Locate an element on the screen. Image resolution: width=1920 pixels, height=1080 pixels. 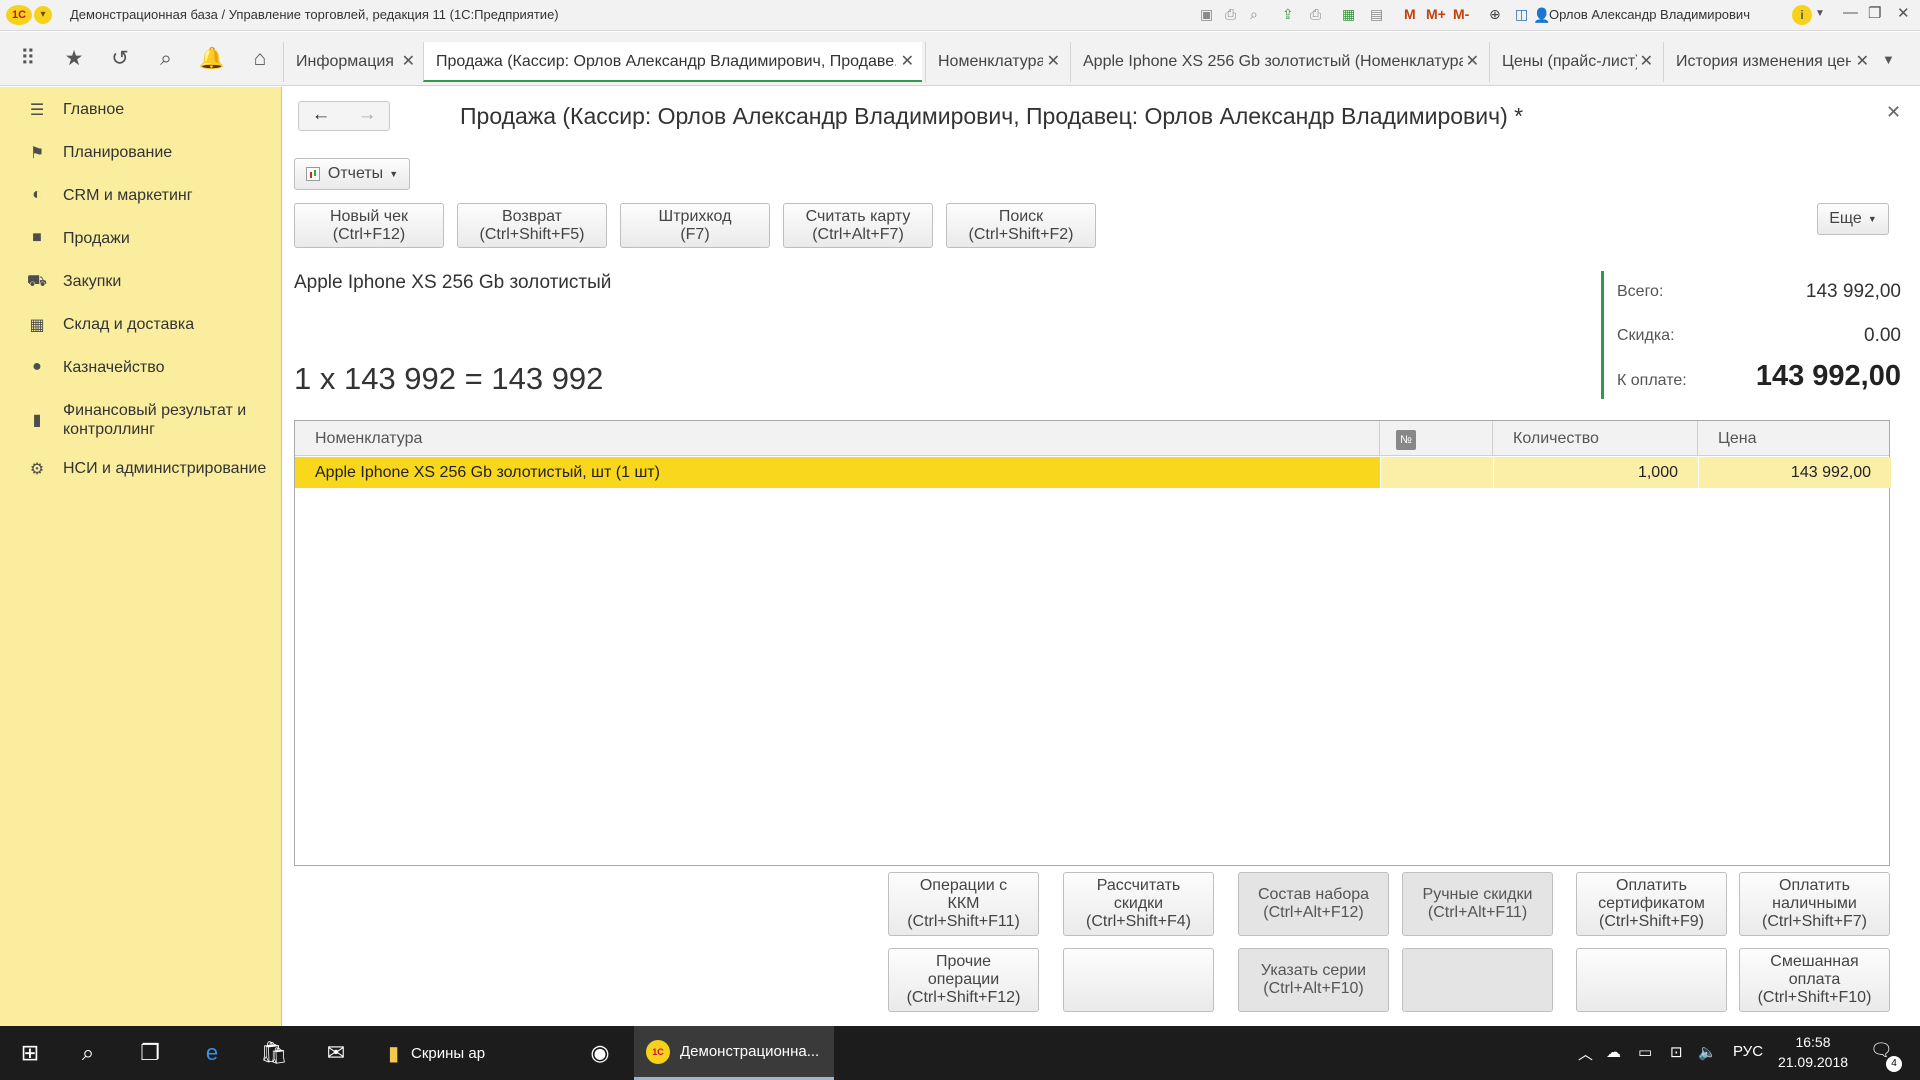
mixed-payment-button: Смешанная оплата (Ctrl+Shift+F10) is located at coordinates (1814, 980).